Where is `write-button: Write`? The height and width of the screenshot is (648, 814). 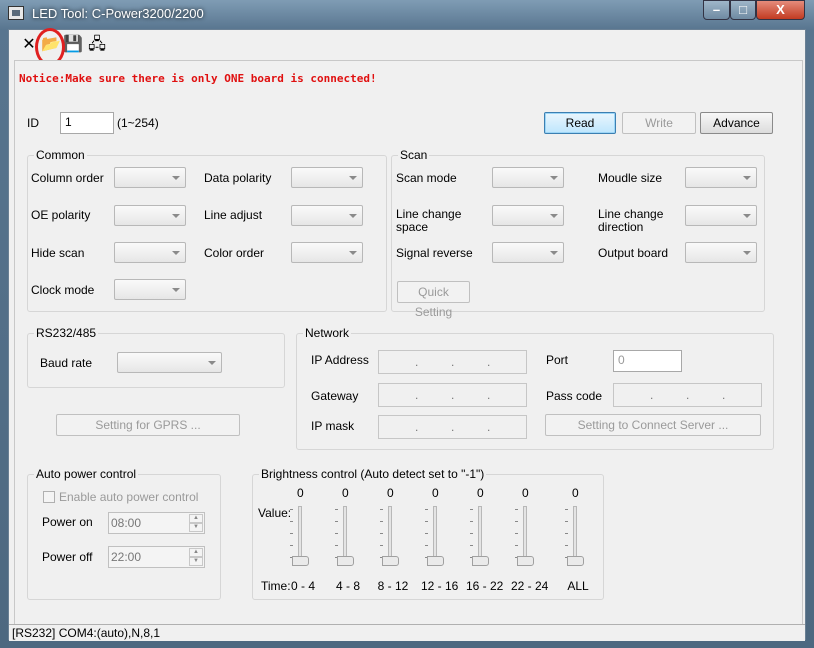
write-button: Write is located at coordinates (659, 123).